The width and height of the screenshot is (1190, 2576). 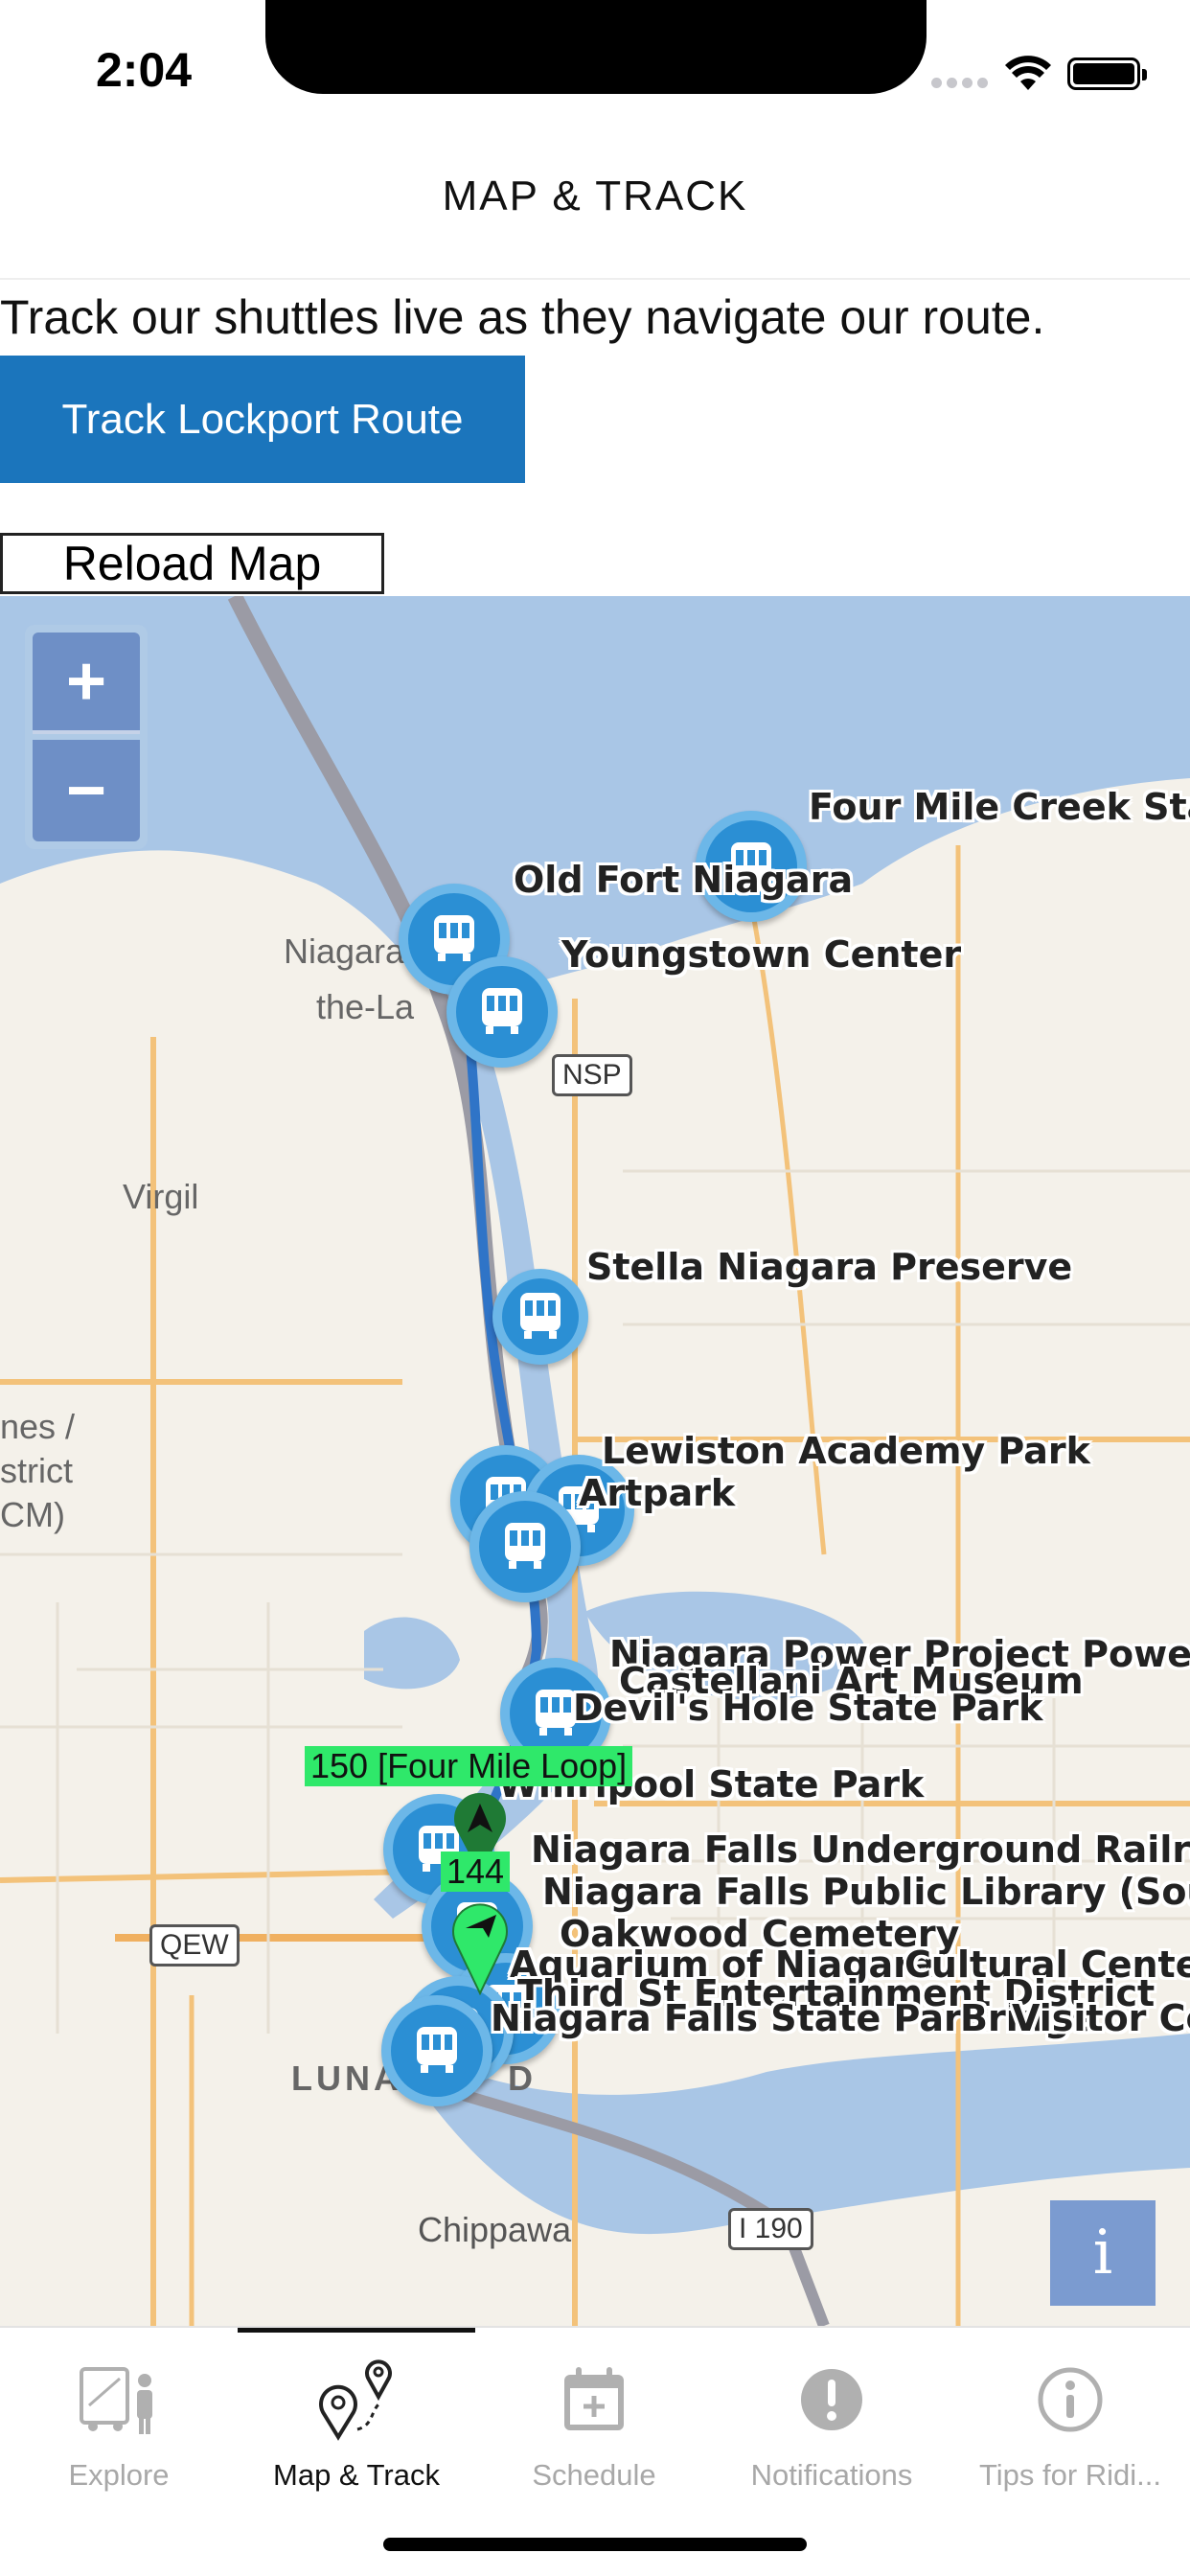 What do you see at coordinates (595, 2544) in the screenshot?
I see `home-indicator` at bounding box center [595, 2544].